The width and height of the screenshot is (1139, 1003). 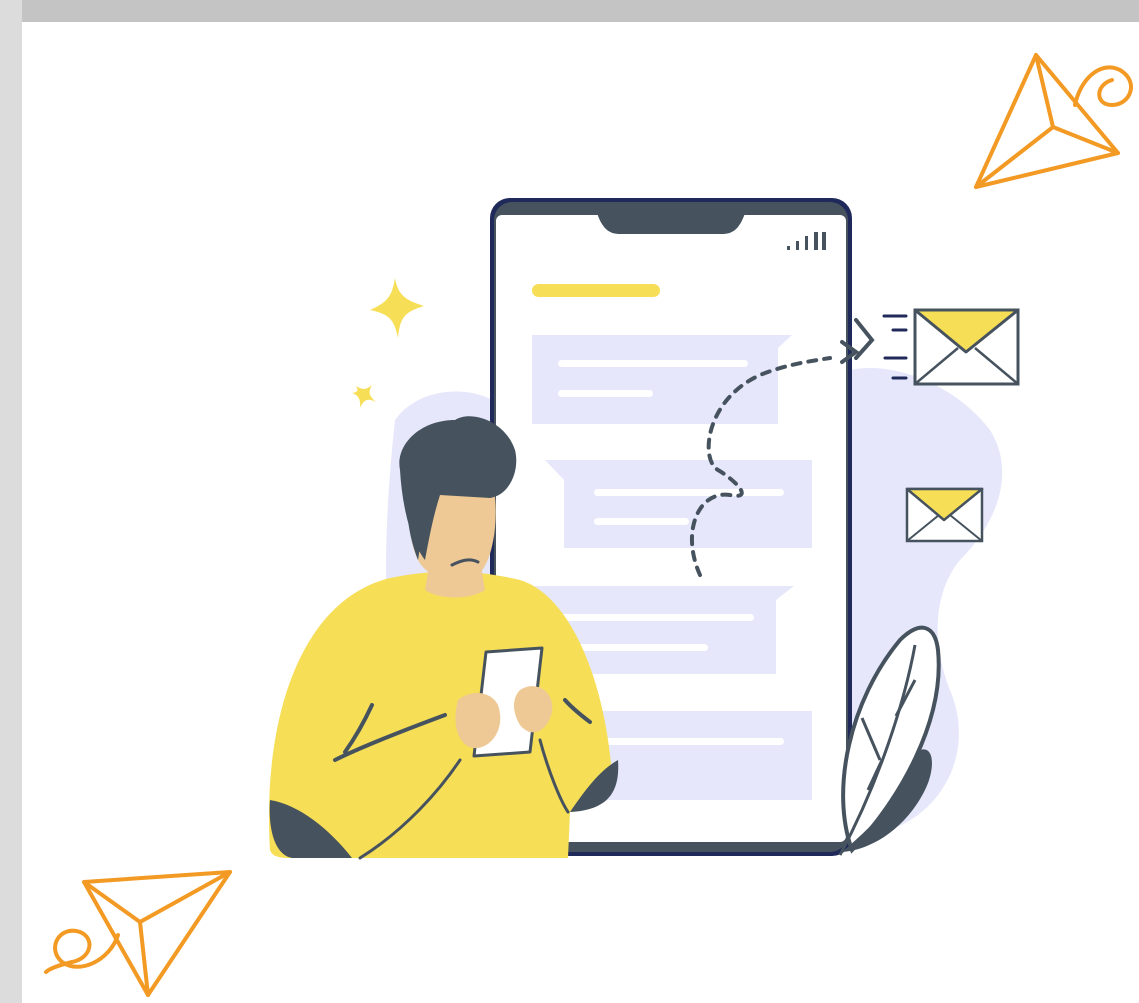 I want to click on motion-lines, so click(x=895, y=347).